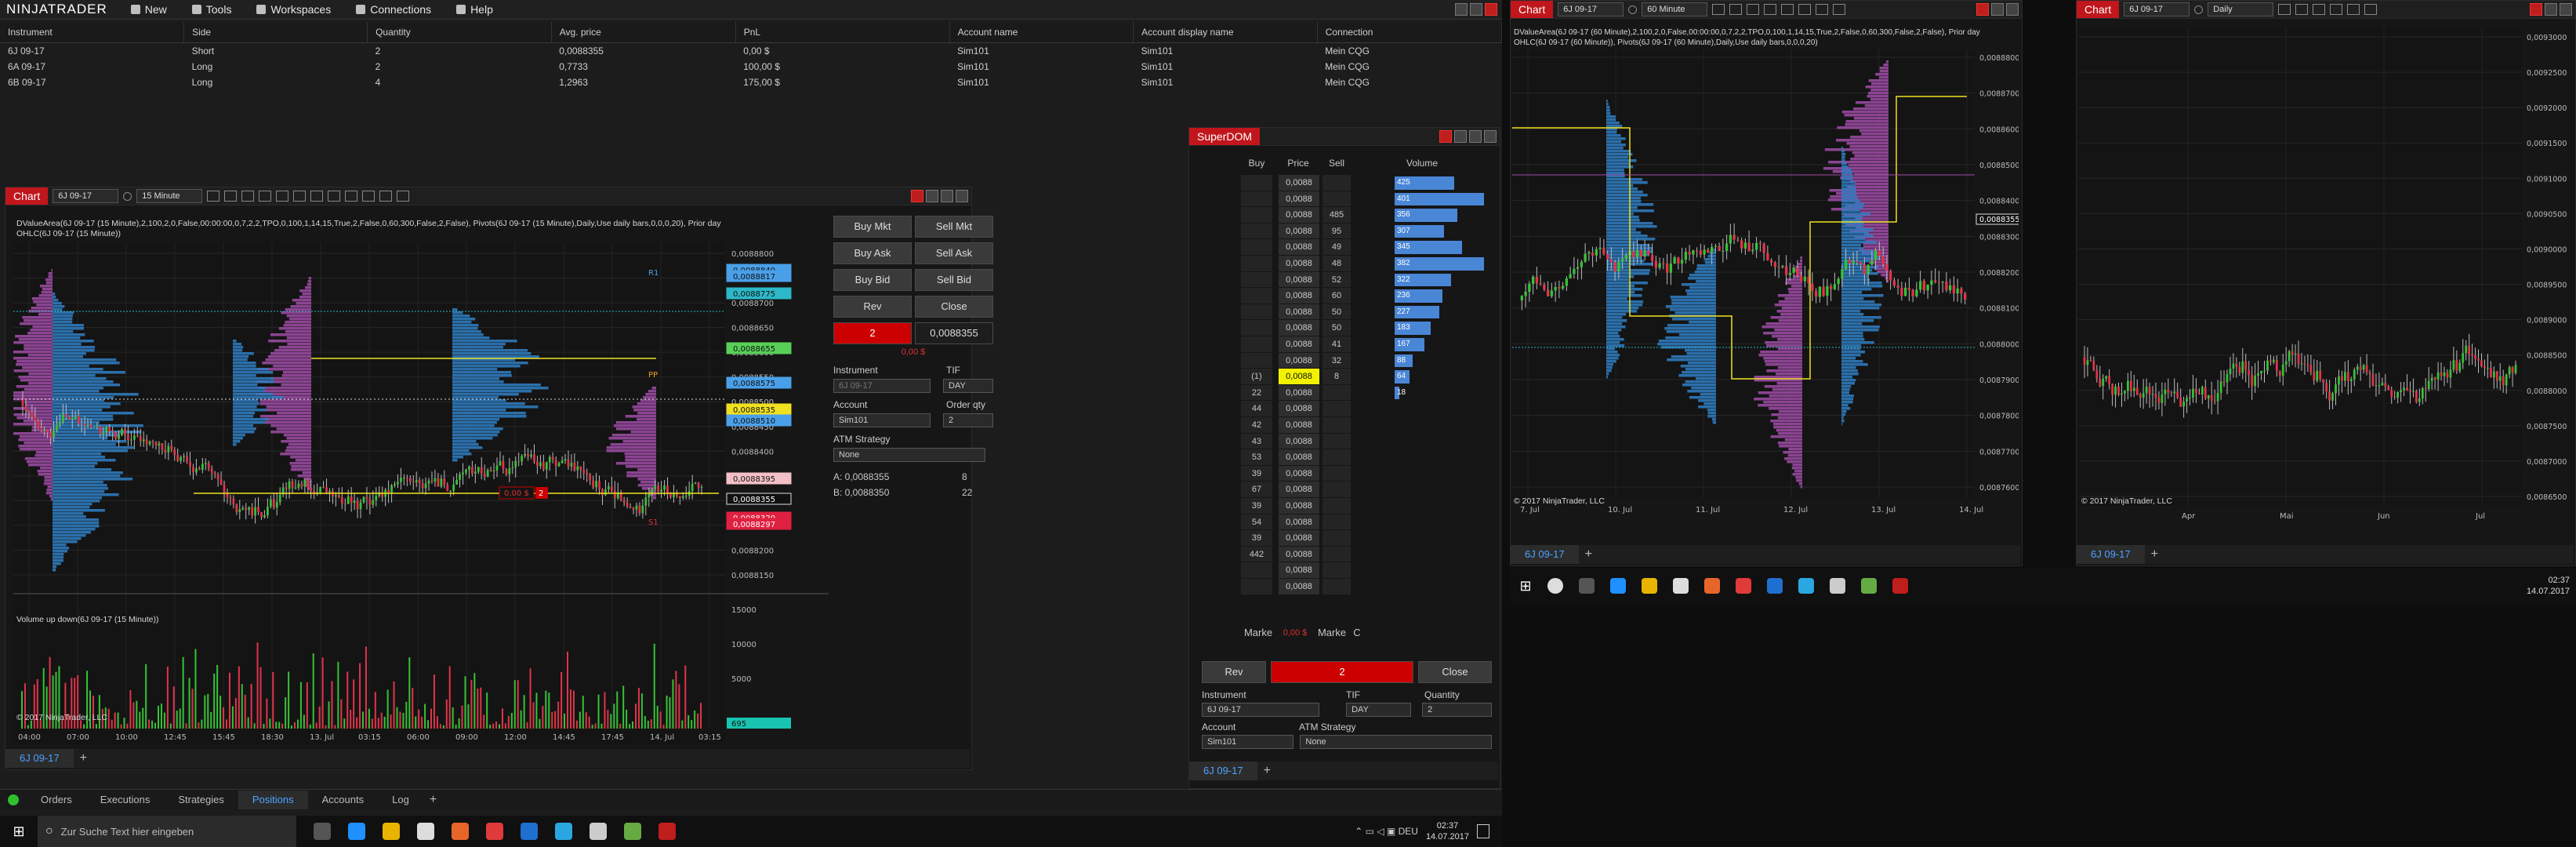 Image resolution: width=2576 pixels, height=847 pixels. What do you see at coordinates (394, 9) in the screenshot?
I see `menu-connections: Connections` at bounding box center [394, 9].